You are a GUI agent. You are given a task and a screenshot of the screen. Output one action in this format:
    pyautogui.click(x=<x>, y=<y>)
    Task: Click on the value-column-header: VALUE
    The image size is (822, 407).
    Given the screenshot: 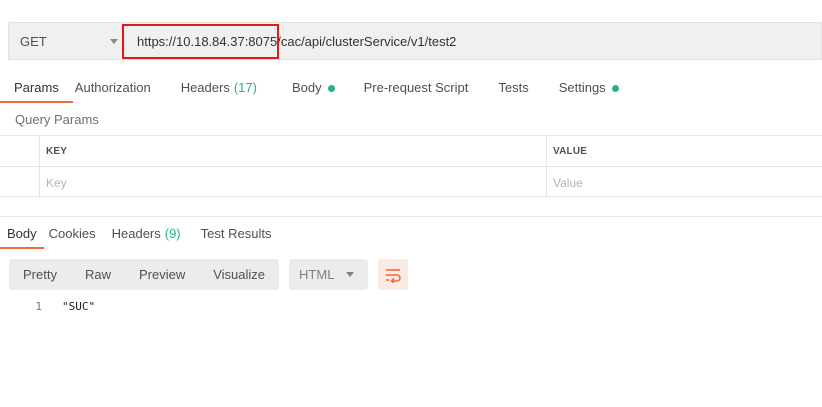 What is the action you would take?
    pyautogui.click(x=570, y=151)
    